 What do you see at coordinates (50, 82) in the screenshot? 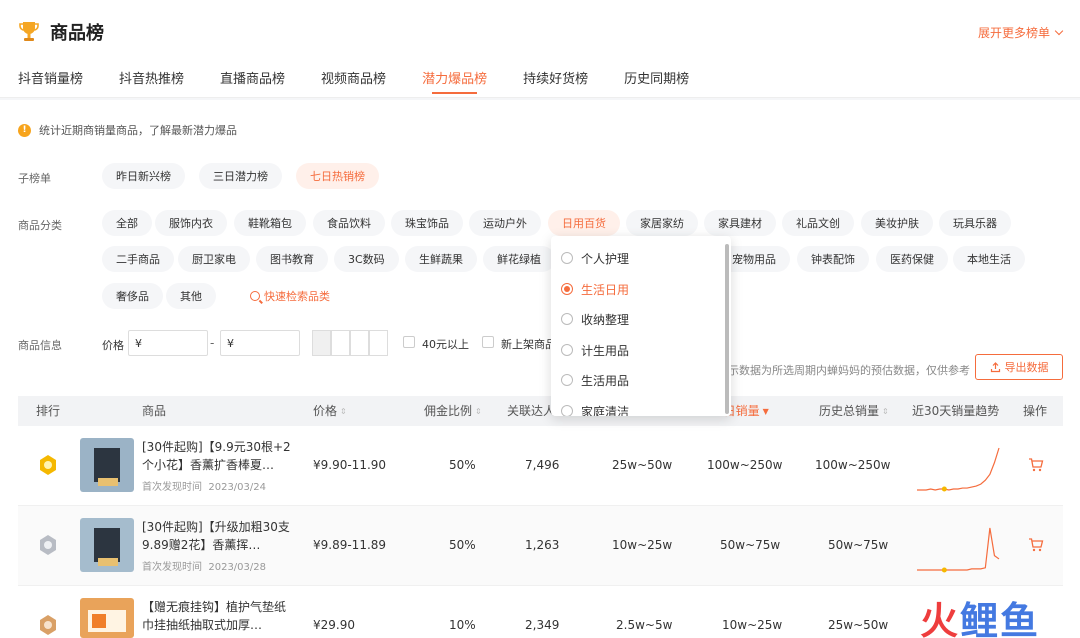
I see `tab-douyin-sales: 抖音销量榜` at bounding box center [50, 82].